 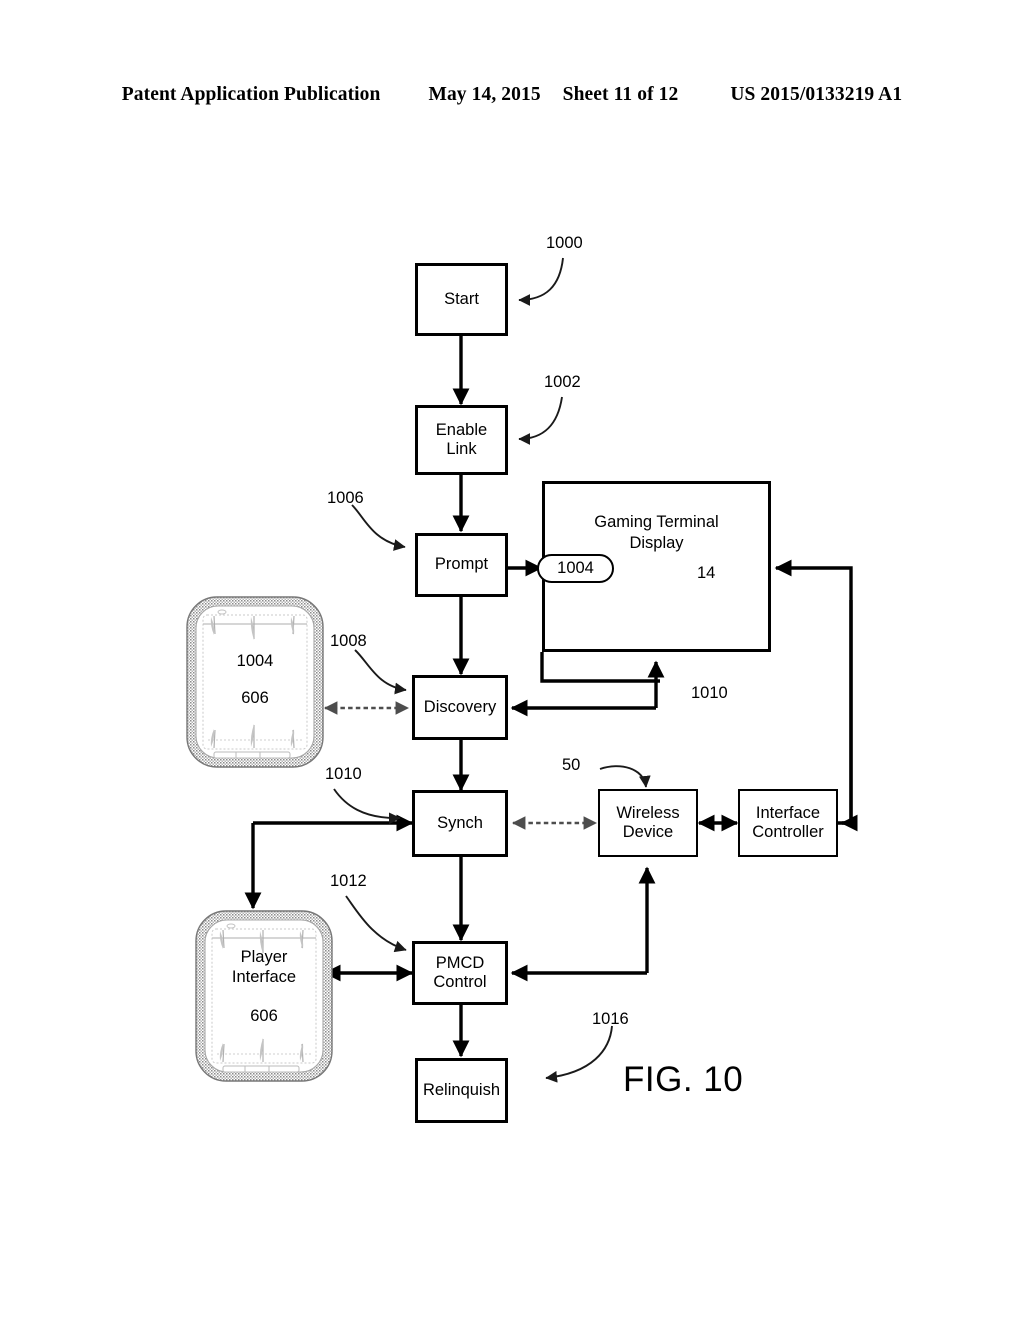 I want to click on ref-1012: 1012, so click(x=348, y=881).